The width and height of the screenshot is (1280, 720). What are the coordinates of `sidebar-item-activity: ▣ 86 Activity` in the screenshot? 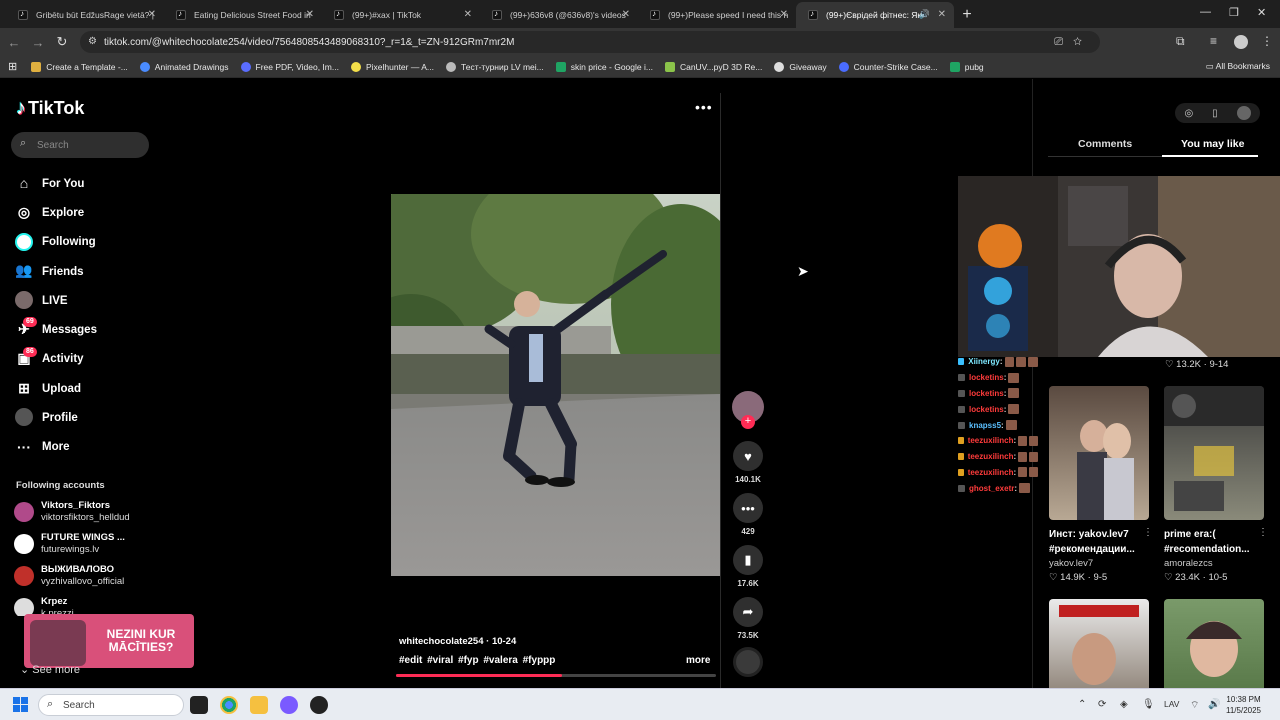 It's located at (84, 359).